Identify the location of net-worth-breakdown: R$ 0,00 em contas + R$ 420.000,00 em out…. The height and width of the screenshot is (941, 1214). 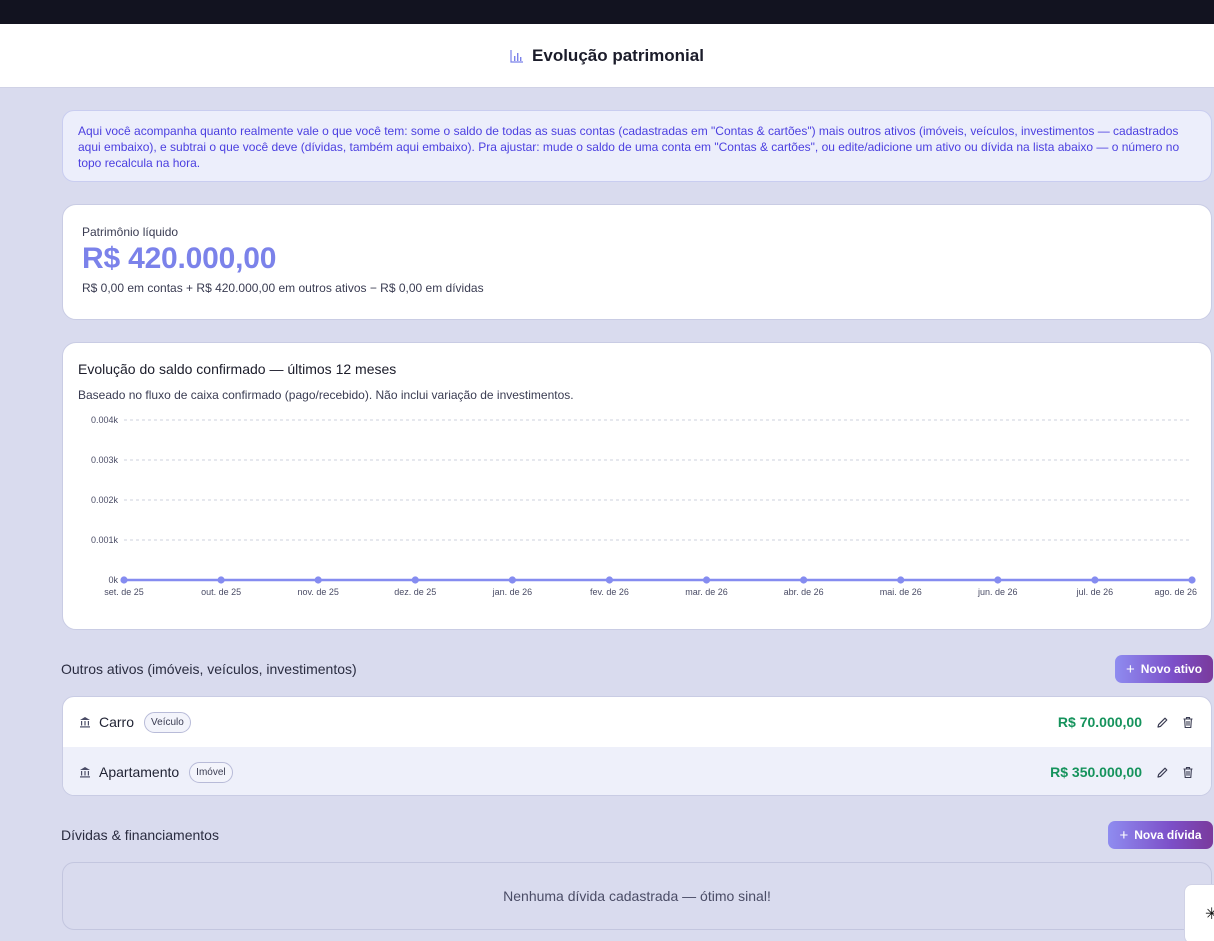
(283, 288).